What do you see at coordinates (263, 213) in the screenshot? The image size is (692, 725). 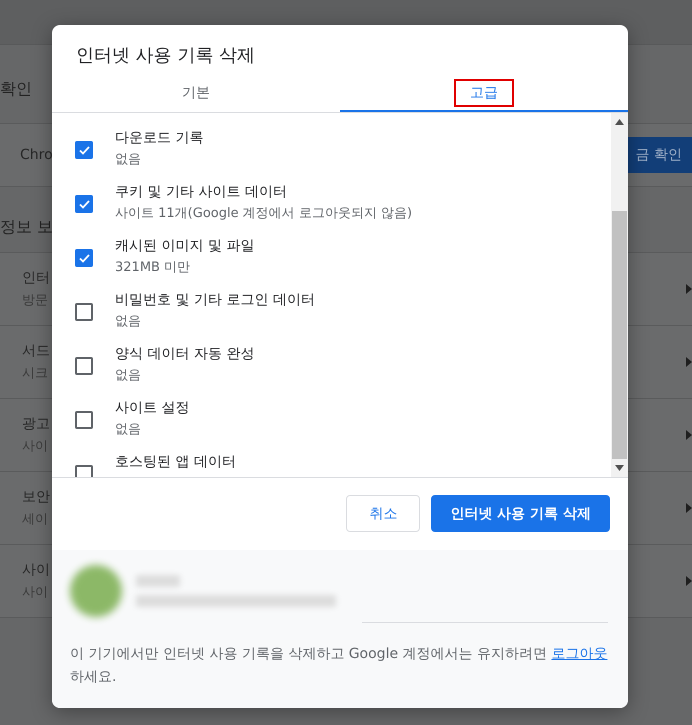 I see `option-detail: 사이트 11개(Google 계정에서 로그아웃되지 않음)` at bounding box center [263, 213].